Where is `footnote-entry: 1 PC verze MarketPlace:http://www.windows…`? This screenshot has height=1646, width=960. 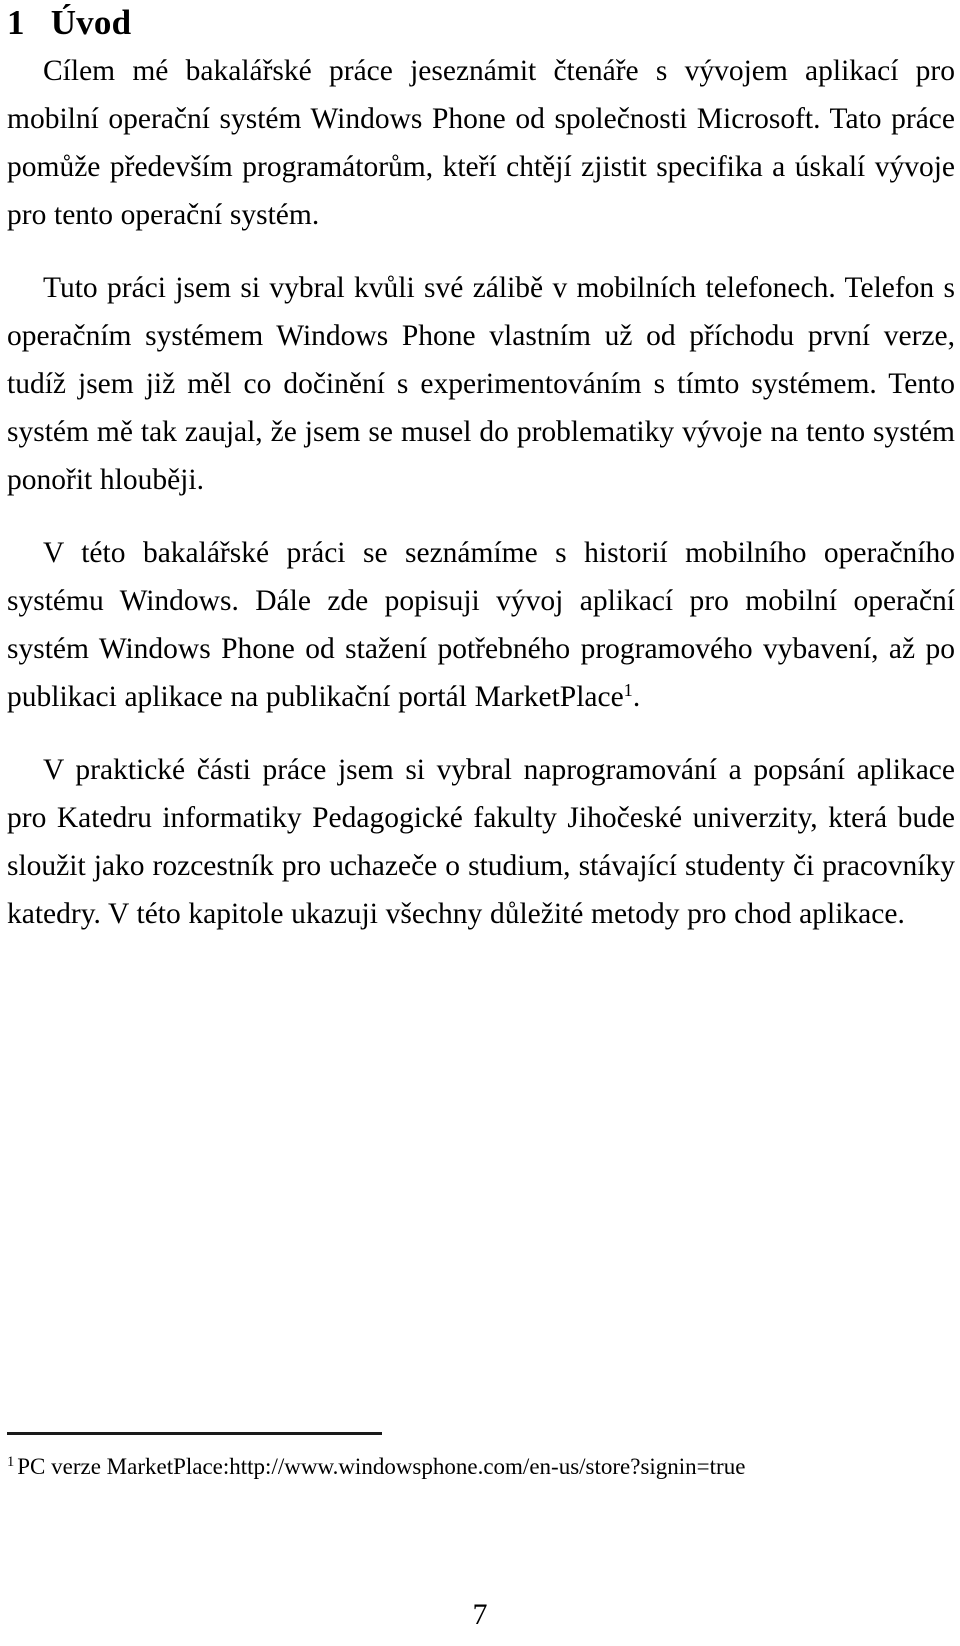
footnote-entry: 1 PC verze MarketPlace:http://www.windows… is located at coordinates (481, 1467).